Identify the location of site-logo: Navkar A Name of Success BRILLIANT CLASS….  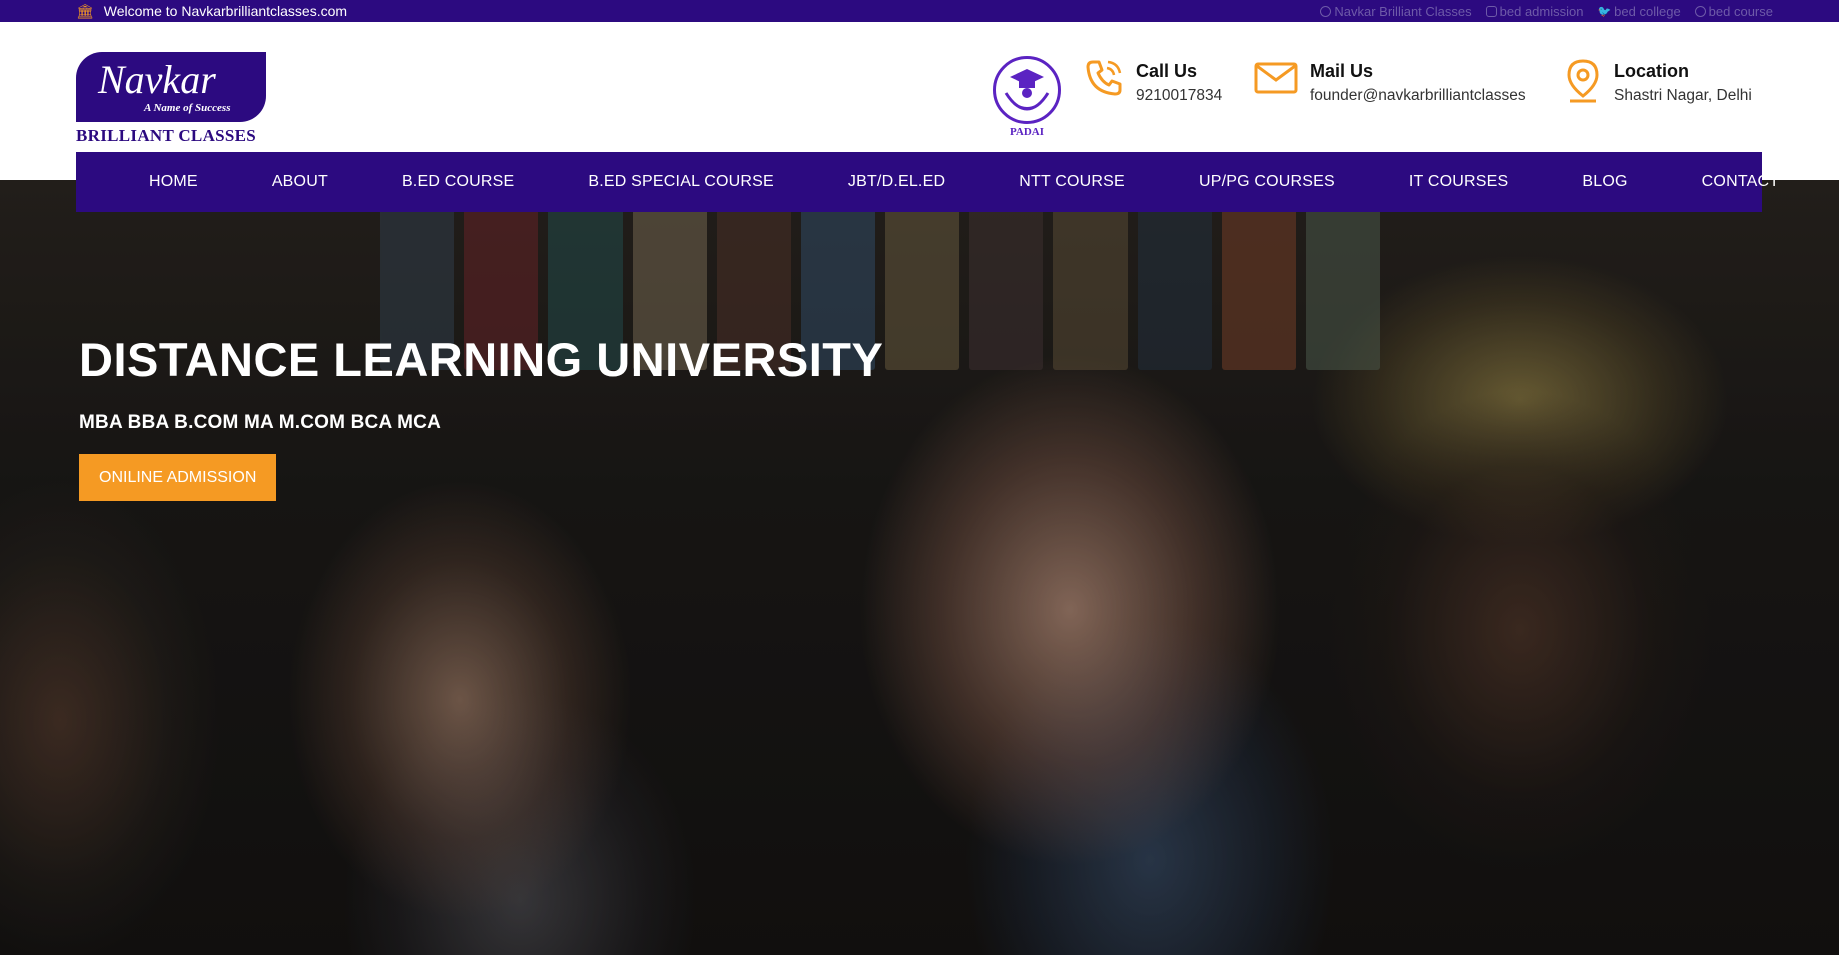
(172, 98).